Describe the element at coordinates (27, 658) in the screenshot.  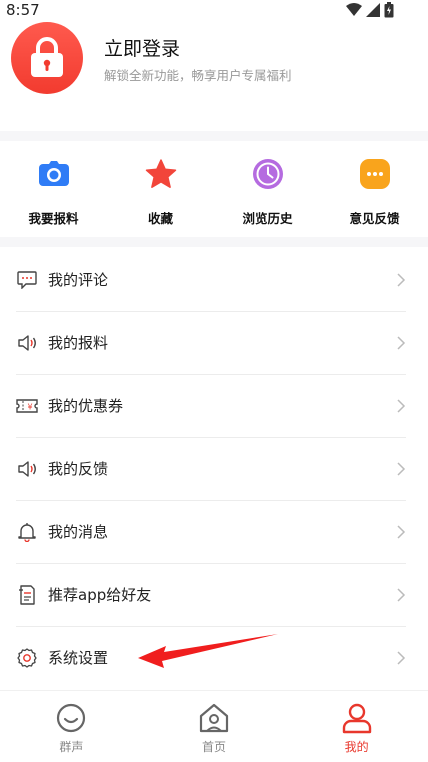
I see `gear-icon` at that location.